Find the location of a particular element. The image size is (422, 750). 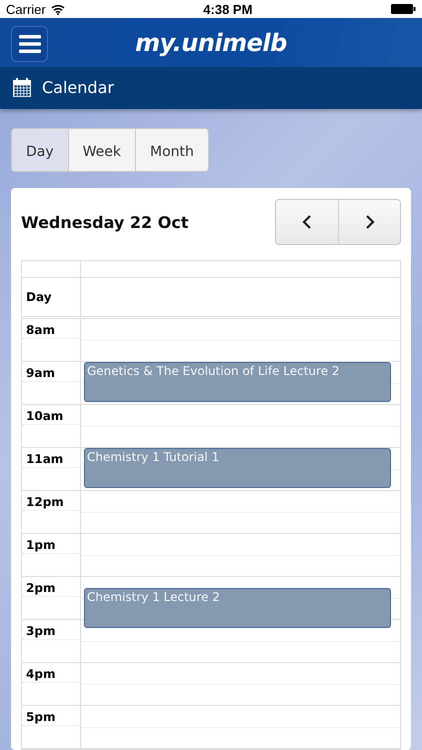

view-tab: Week is located at coordinates (102, 149).